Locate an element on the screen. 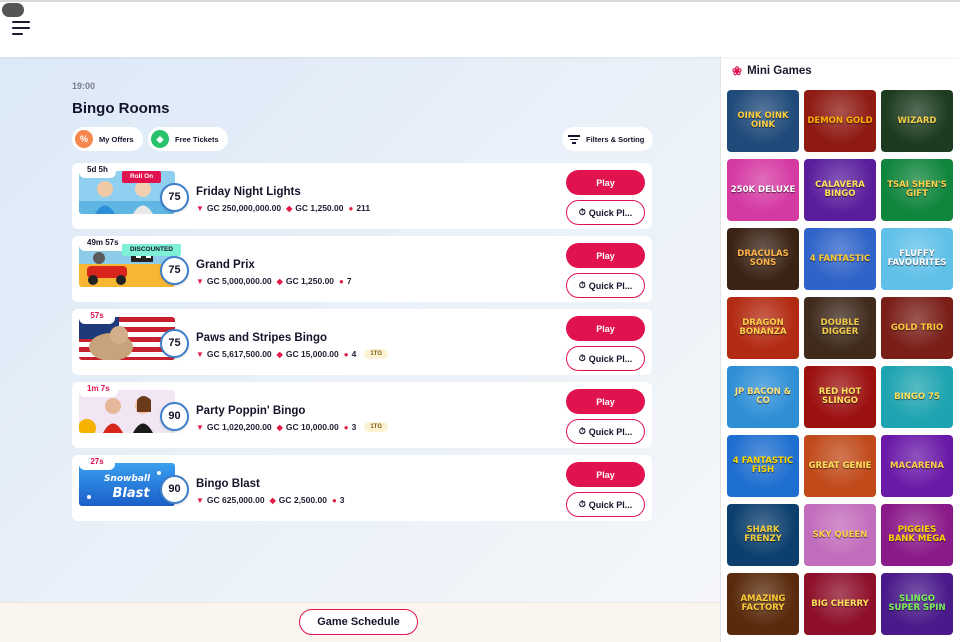 Image resolution: width=960 pixels, height=642 pixels. prize-value: GC 1,020,200.00 is located at coordinates (239, 427).